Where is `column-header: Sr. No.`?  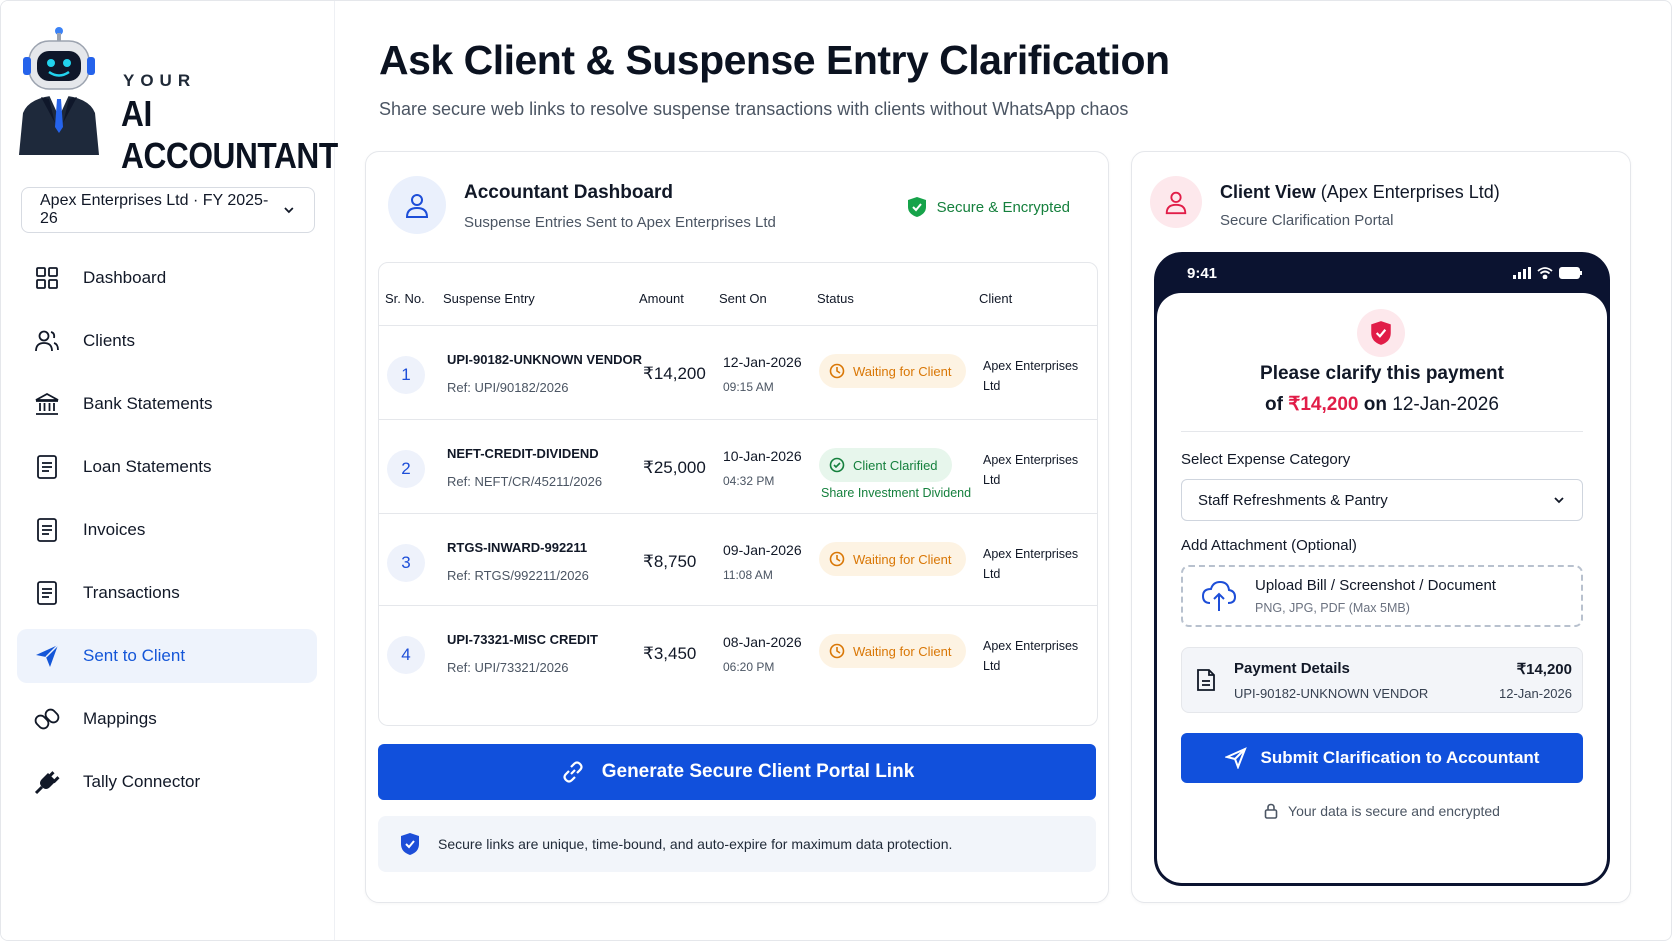
column-header: Sr. No. is located at coordinates (405, 298).